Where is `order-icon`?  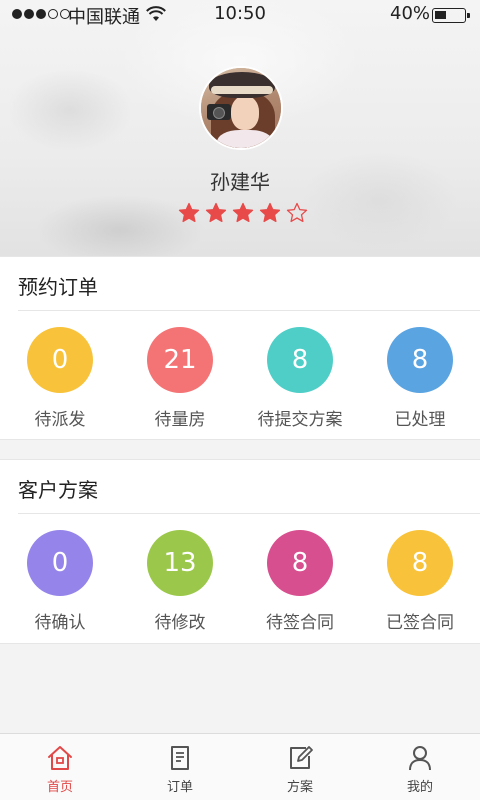 order-icon is located at coordinates (180, 758).